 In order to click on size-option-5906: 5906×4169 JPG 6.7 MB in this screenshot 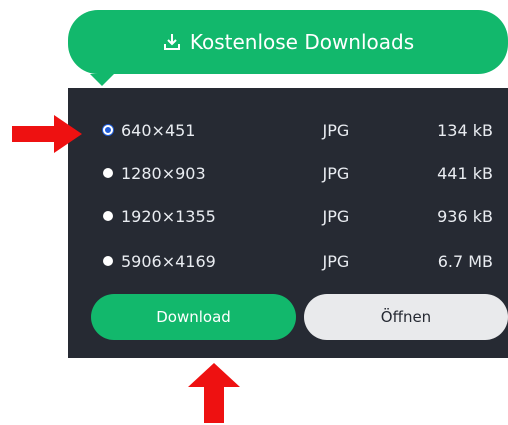, I will do `click(298, 261)`.